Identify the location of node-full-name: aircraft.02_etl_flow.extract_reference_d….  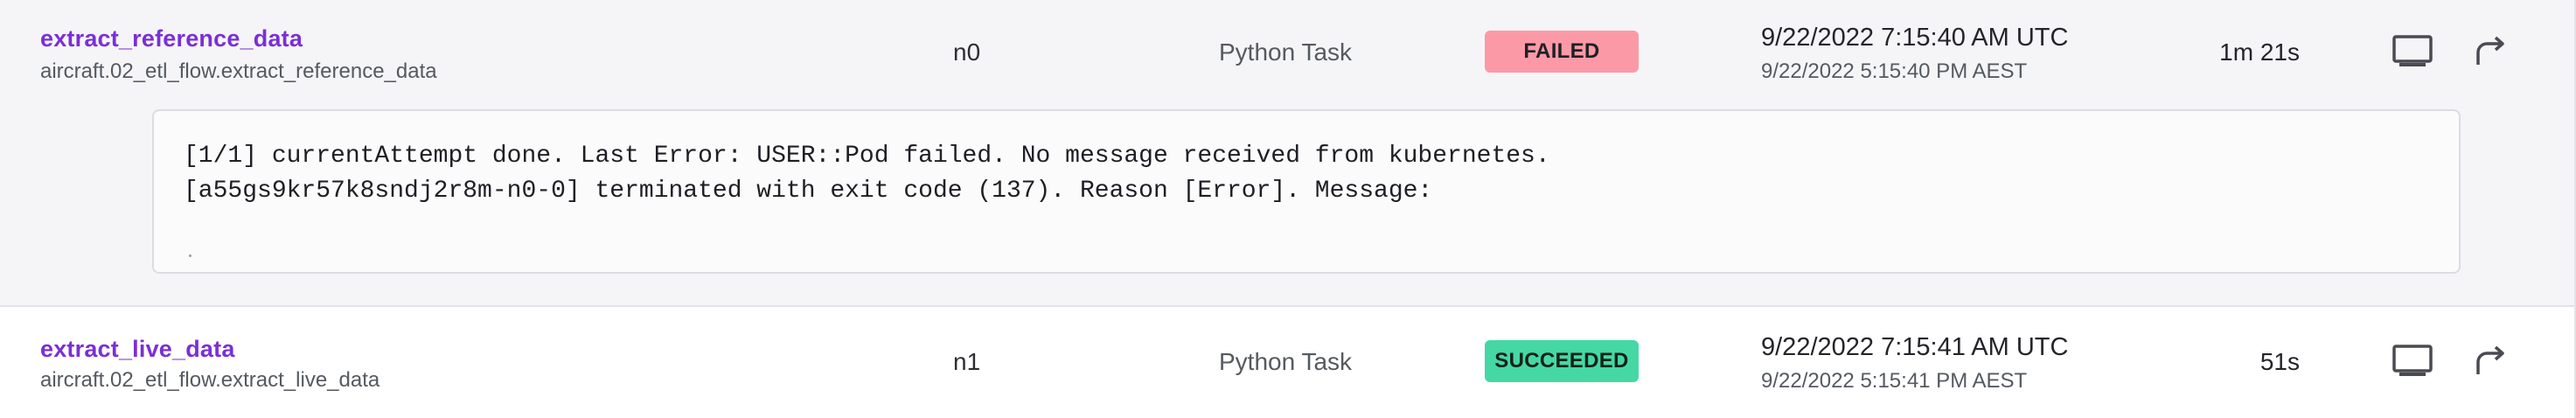
(238, 71).